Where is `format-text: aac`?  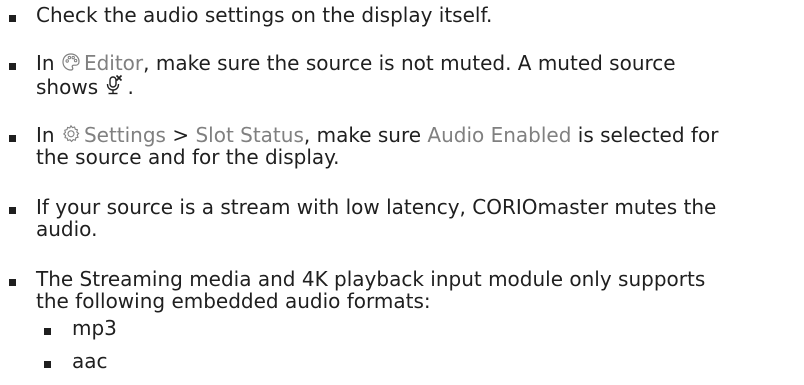 format-text: aac is located at coordinates (90, 361).